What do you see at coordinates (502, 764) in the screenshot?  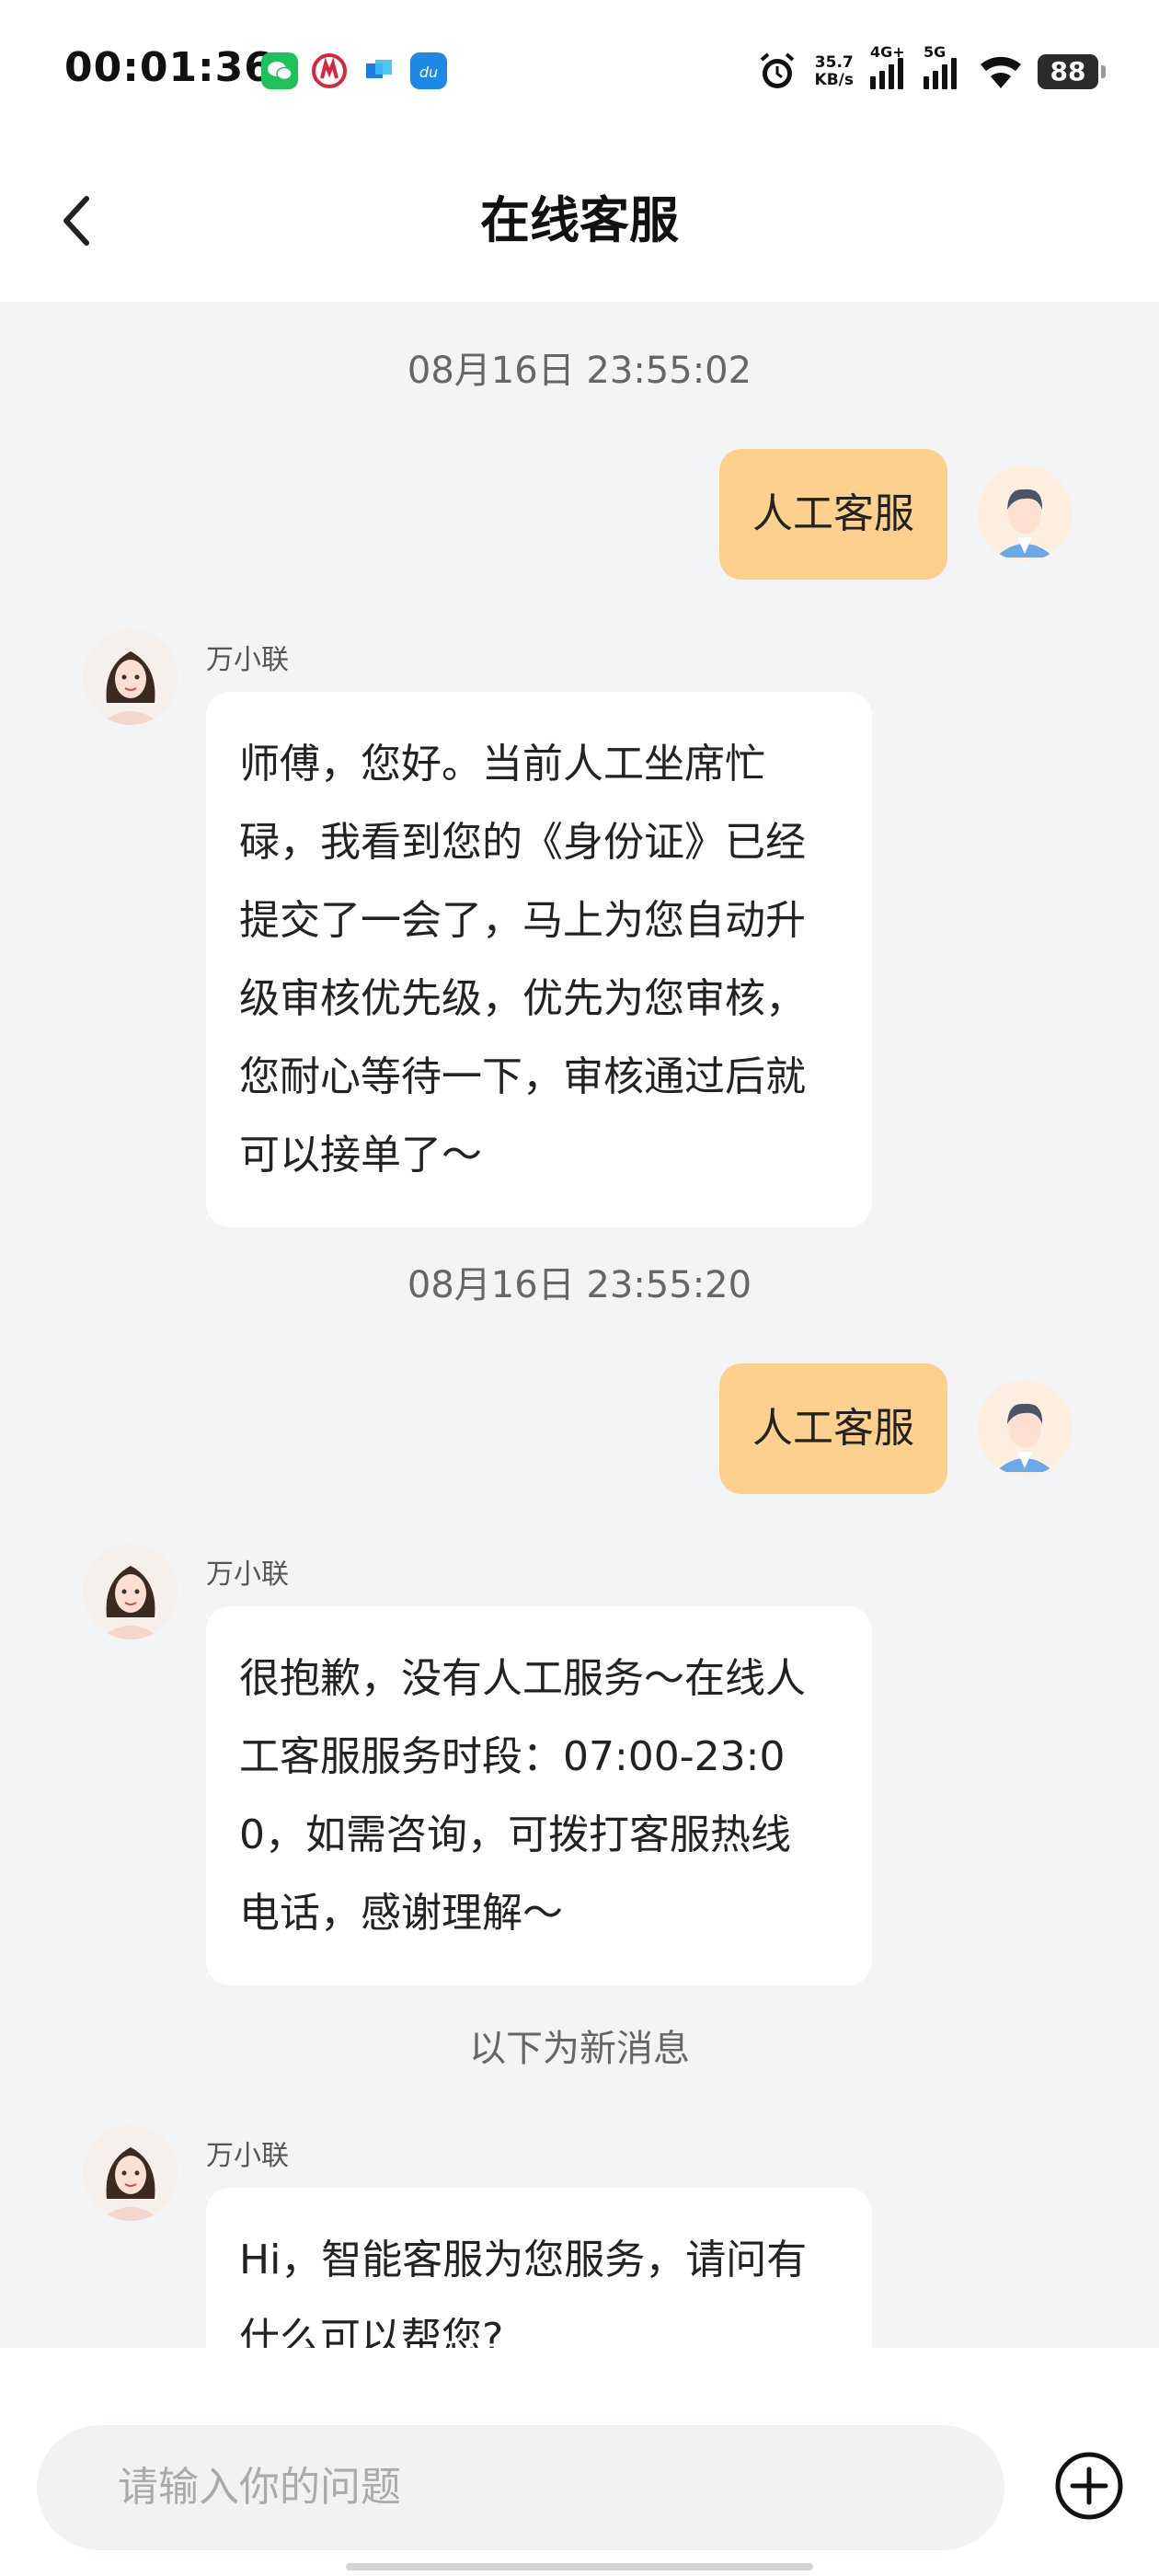 I see `message-line: 师傅，您好。当前人工坐席忙` at bounding box center [502, 764].